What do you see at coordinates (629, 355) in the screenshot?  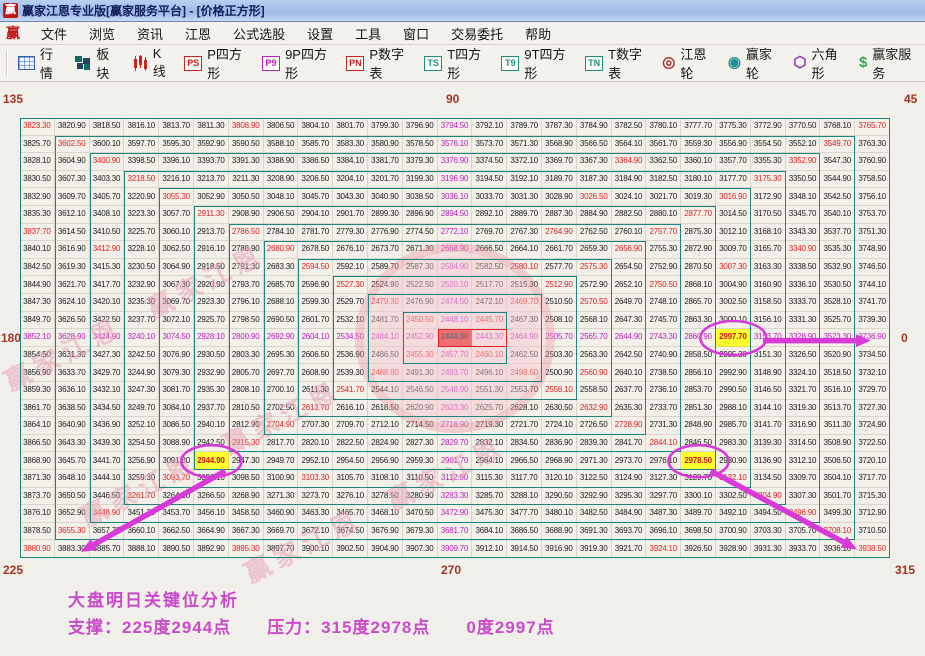 I see `grid-cell: 2642.50` at bounding box center [629, 355].